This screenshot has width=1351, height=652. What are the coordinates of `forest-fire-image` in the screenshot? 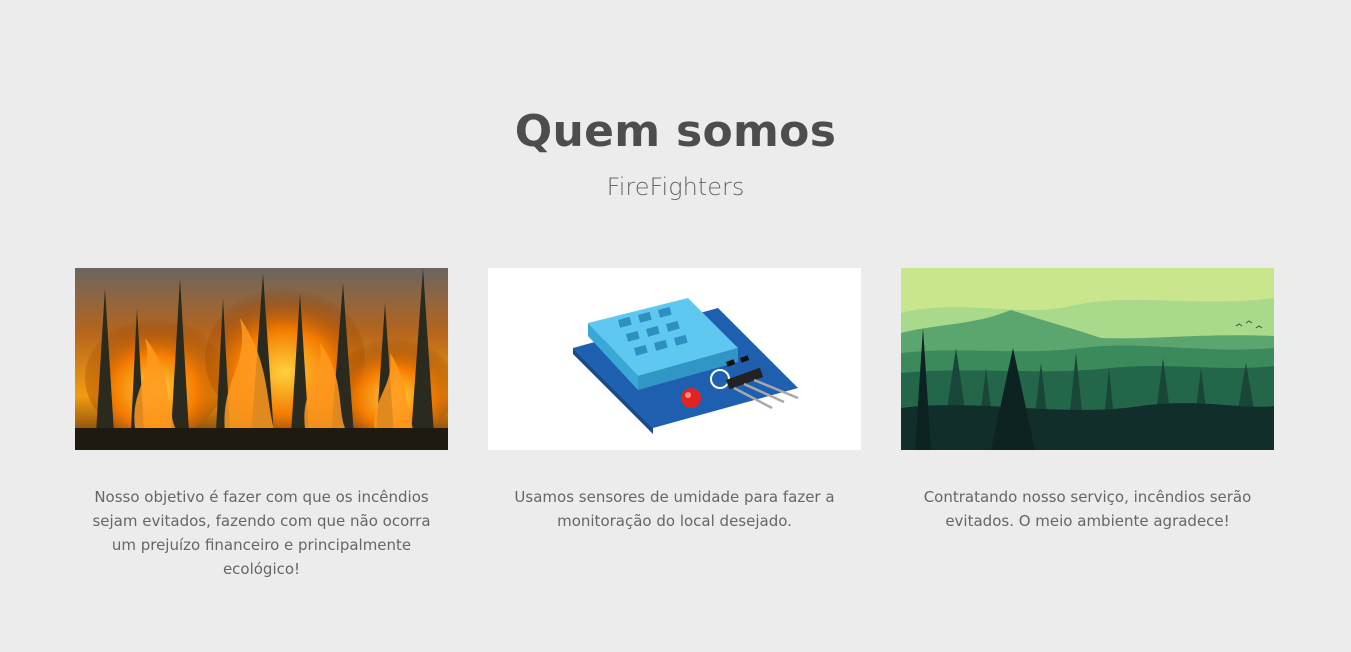 It's located at (261, 359).